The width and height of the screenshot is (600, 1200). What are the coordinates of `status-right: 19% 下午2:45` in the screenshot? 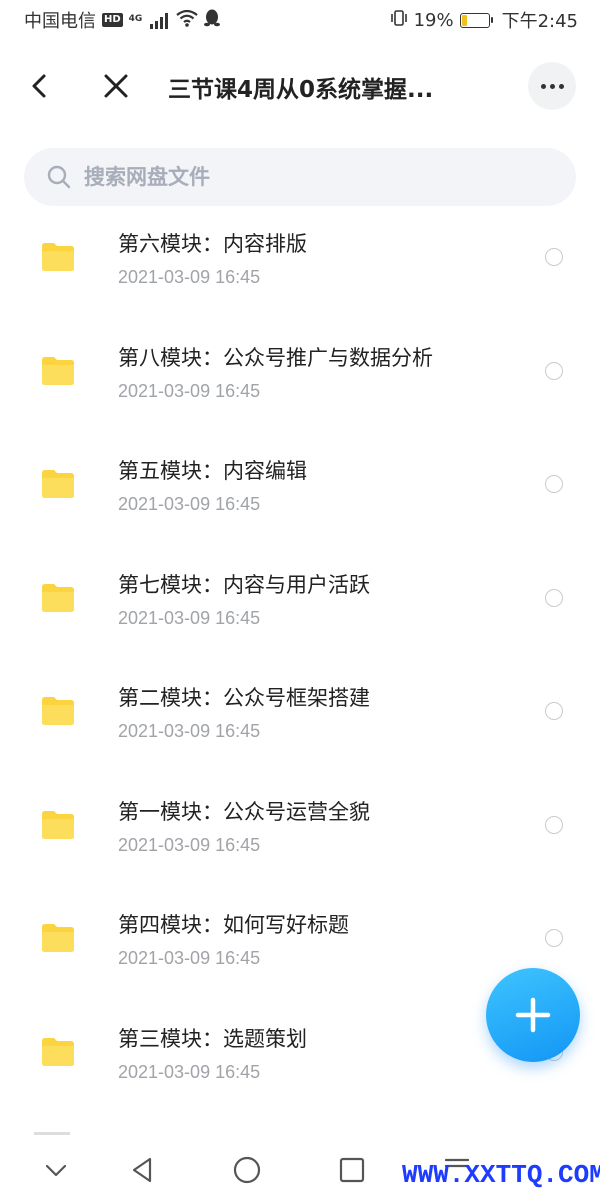 It's located at (484, 20).